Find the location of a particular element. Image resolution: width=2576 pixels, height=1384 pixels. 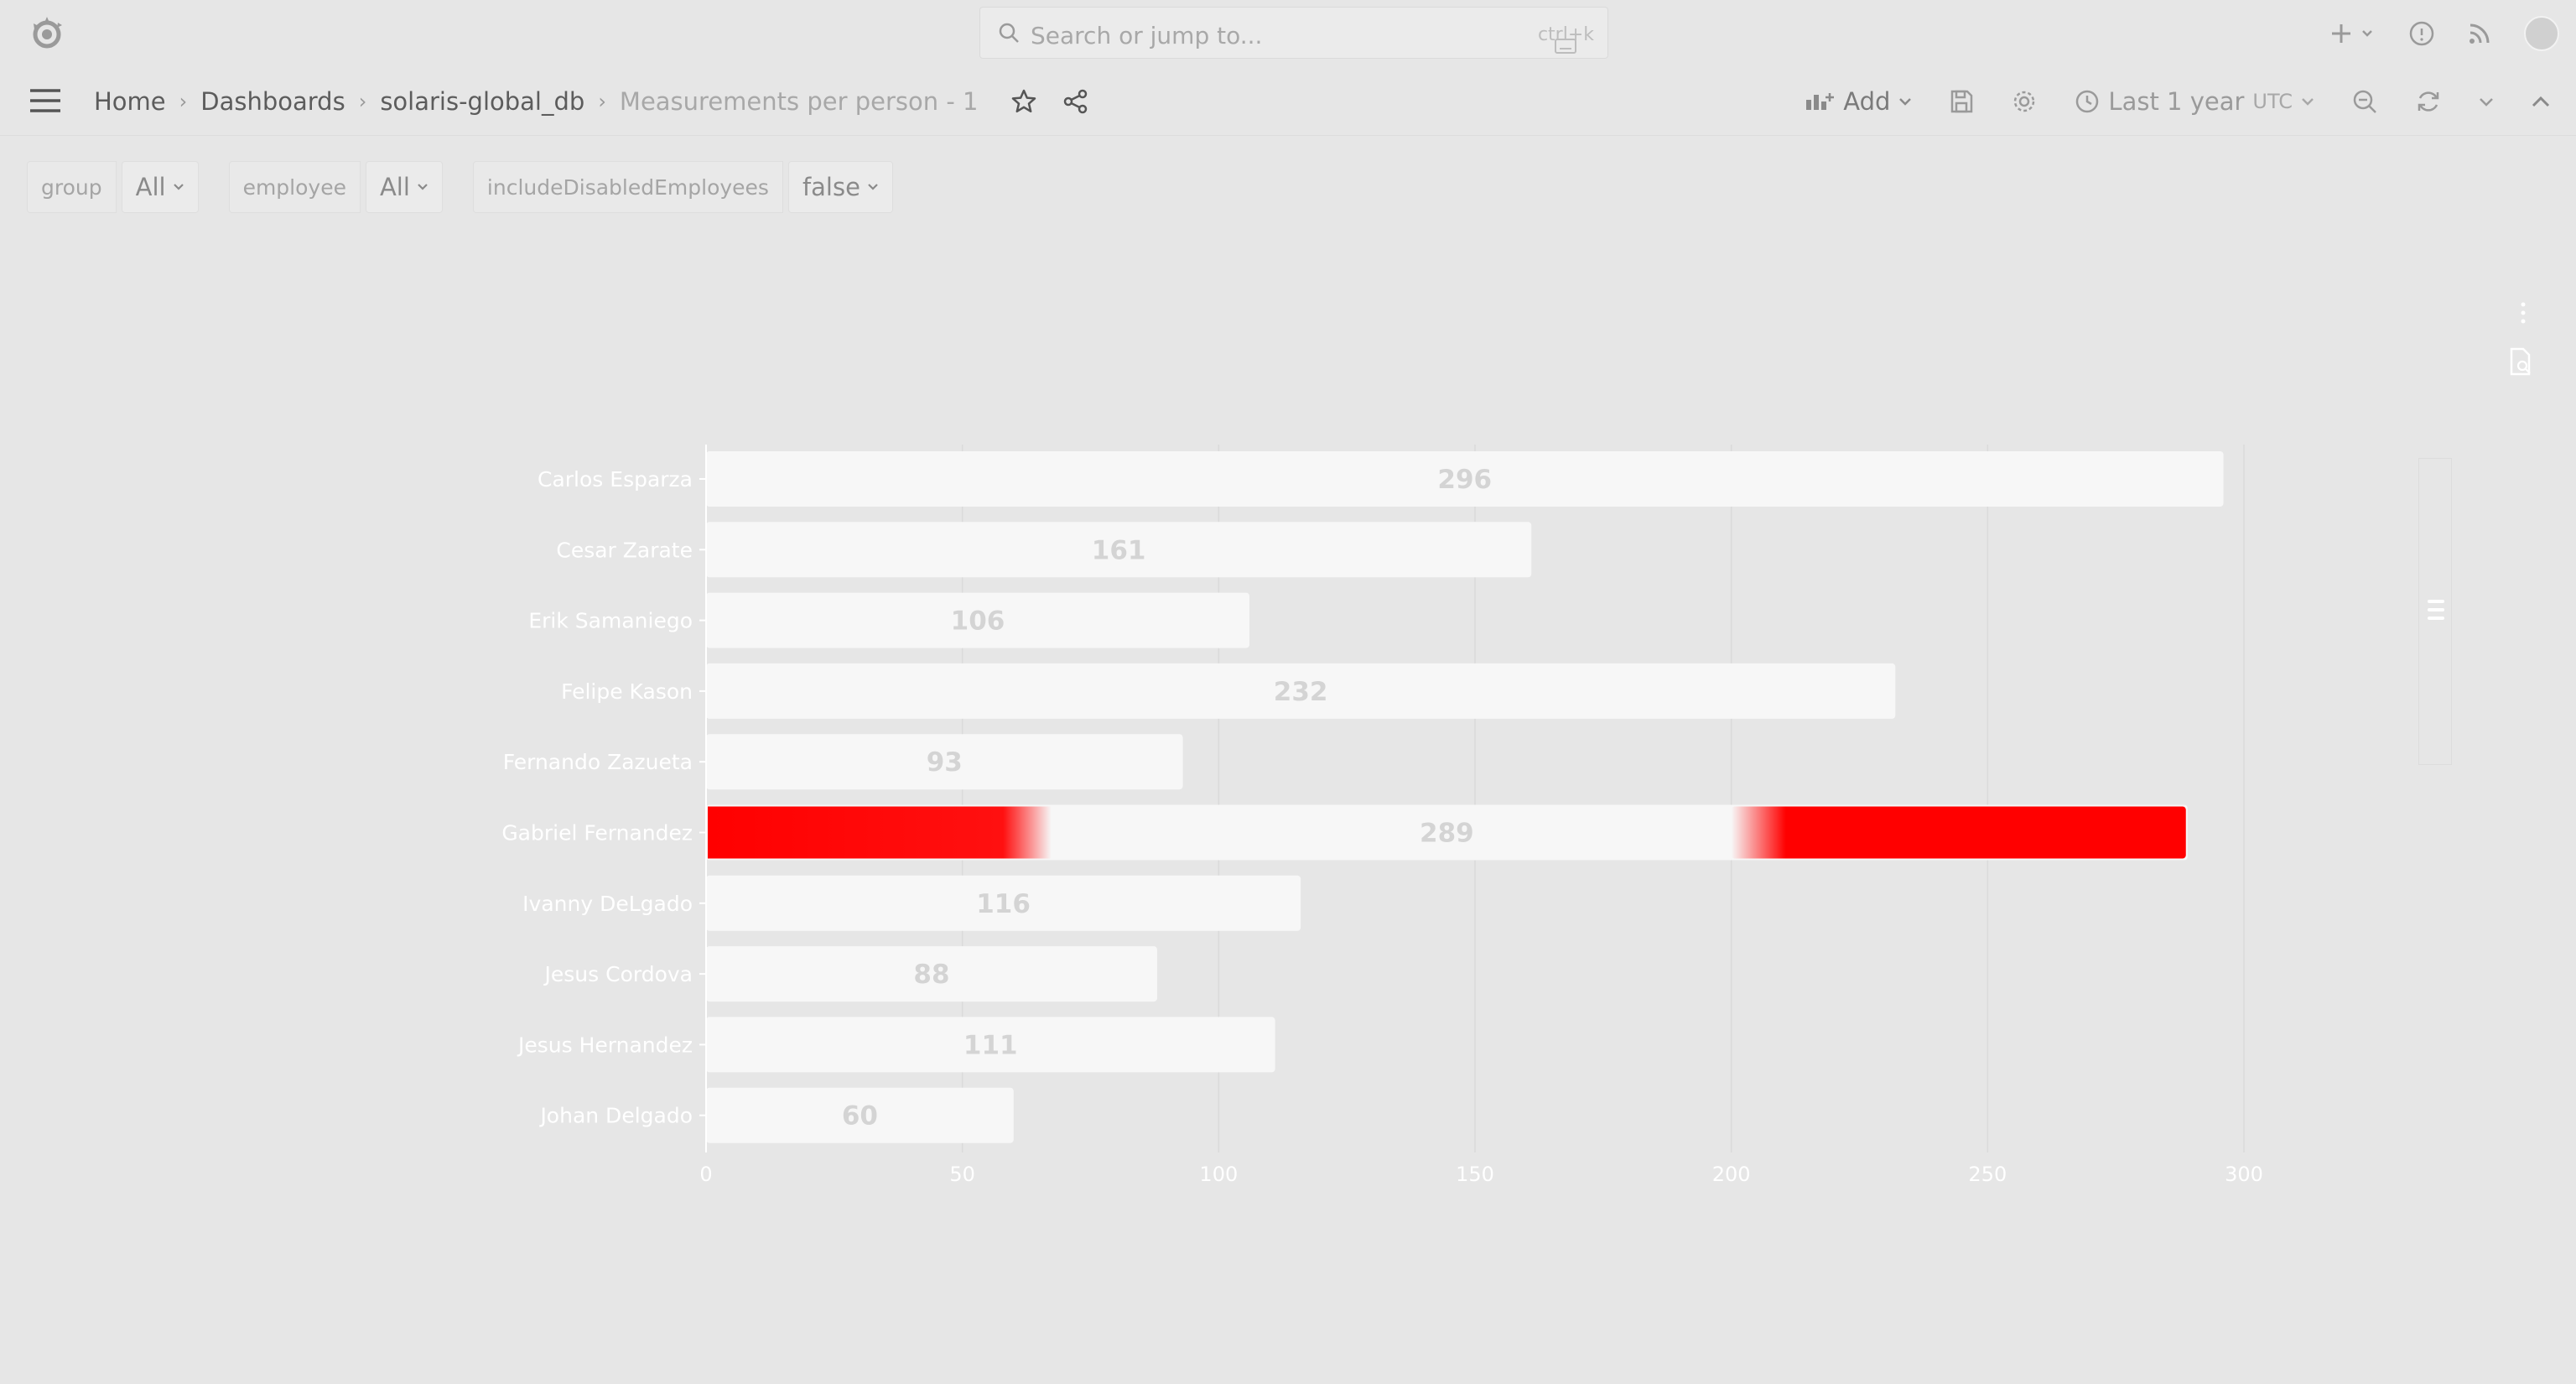

category-label: Felipe Kason is located at coordinates (627, 691).